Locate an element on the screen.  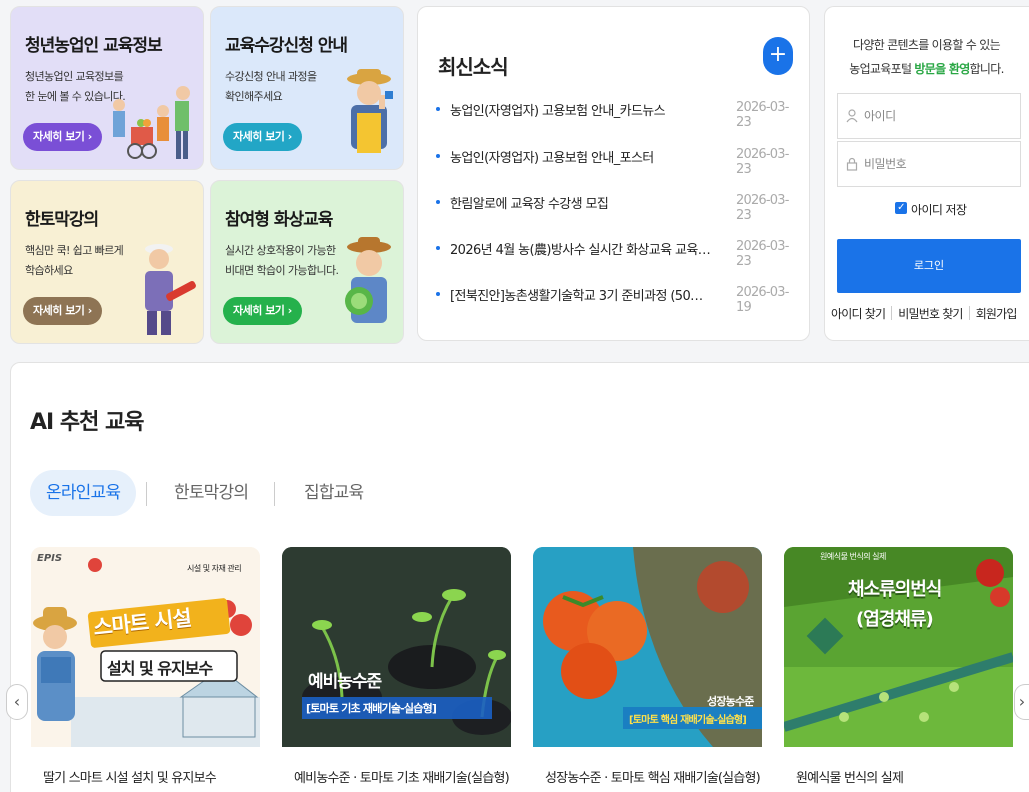
lock-icon is located at coordinates (852, 164).